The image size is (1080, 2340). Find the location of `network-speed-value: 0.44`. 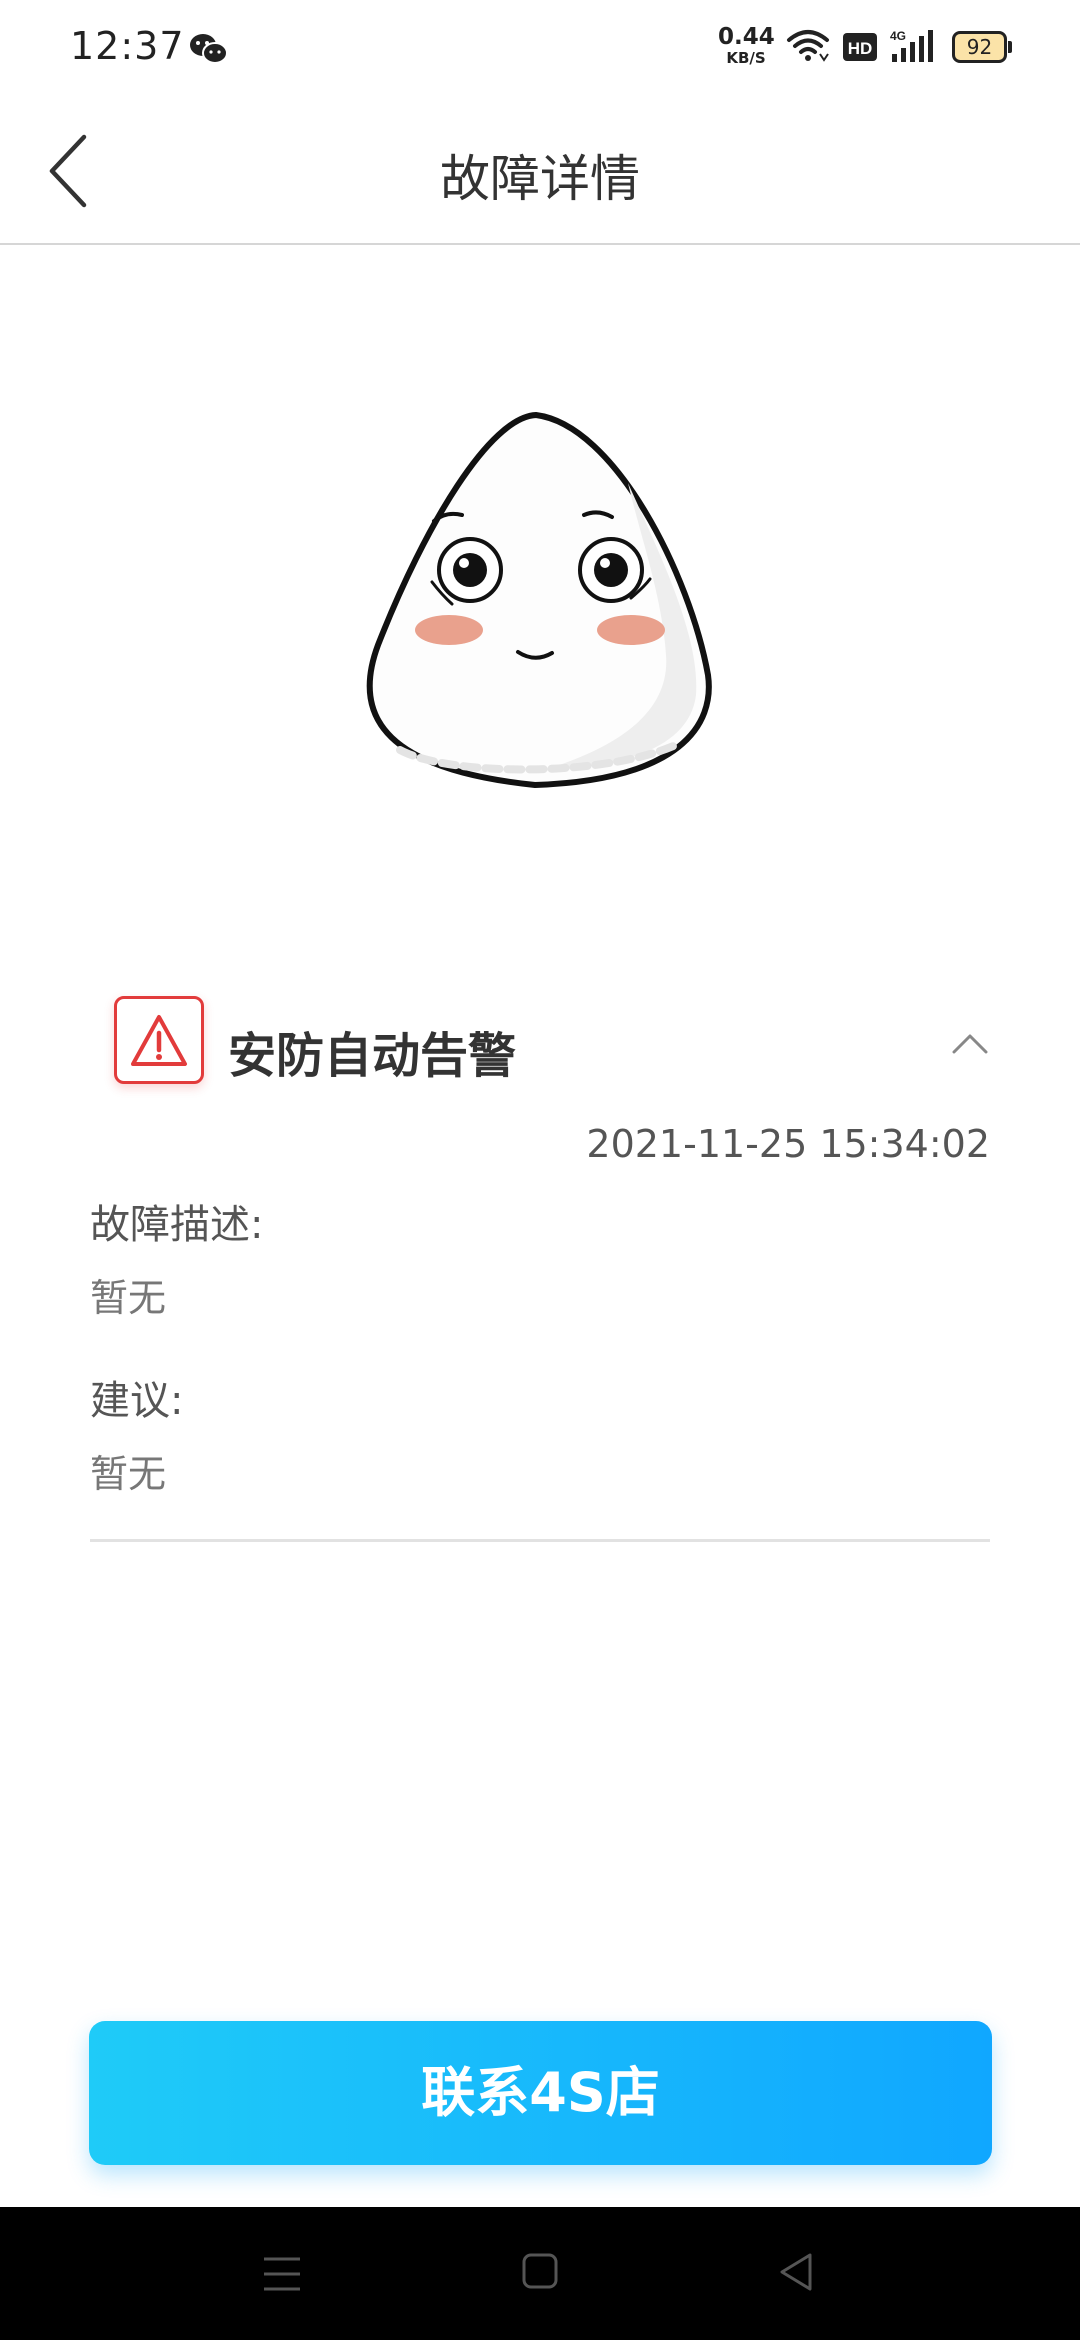

network-speed-value: 0.44 is located at coordinates (746, 37).